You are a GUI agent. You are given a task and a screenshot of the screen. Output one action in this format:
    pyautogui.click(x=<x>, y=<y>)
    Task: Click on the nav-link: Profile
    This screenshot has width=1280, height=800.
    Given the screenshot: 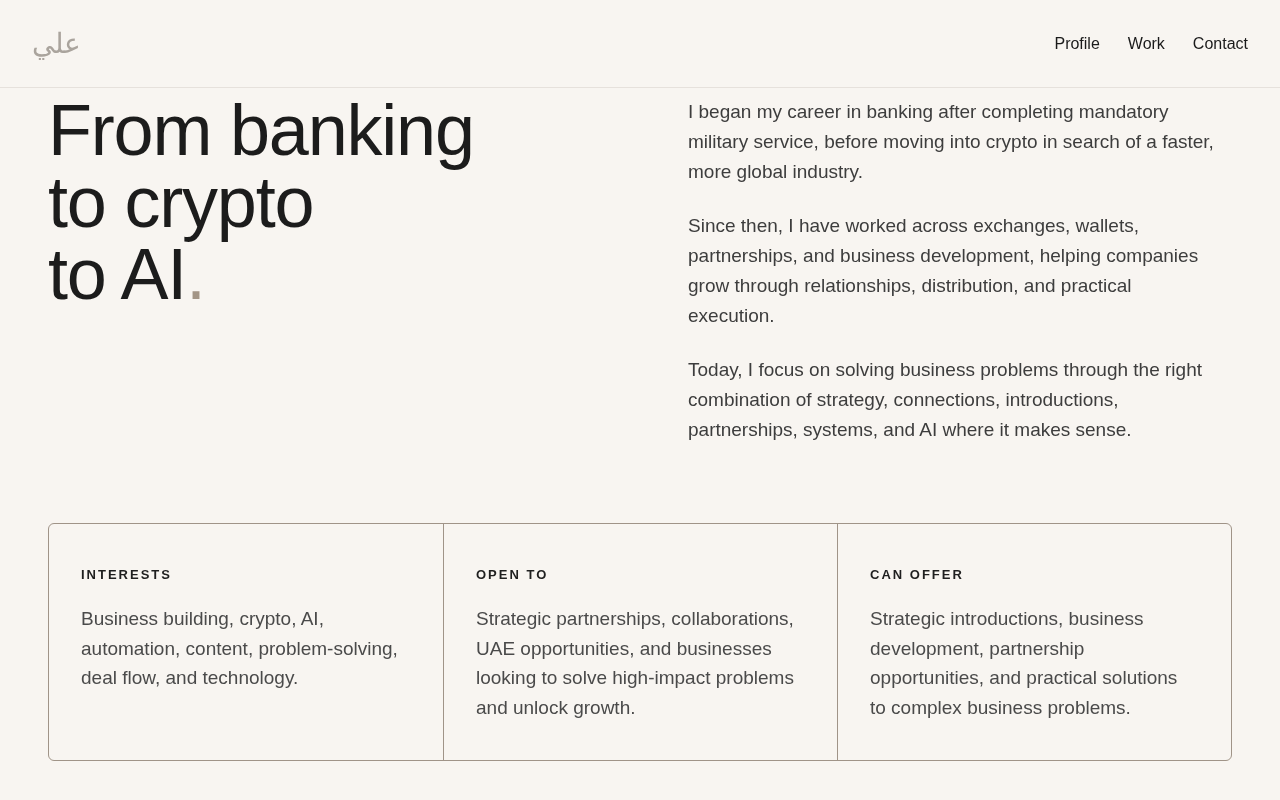 What is the action you would take?
    pyautogui.click(x=1077, y=43)
    